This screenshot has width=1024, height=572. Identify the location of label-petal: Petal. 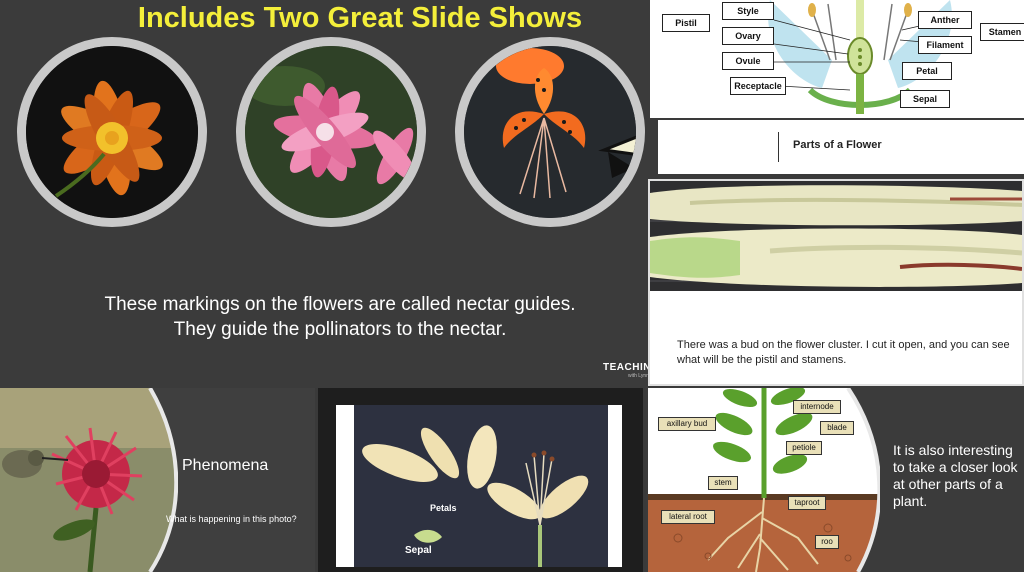
(927, 71).